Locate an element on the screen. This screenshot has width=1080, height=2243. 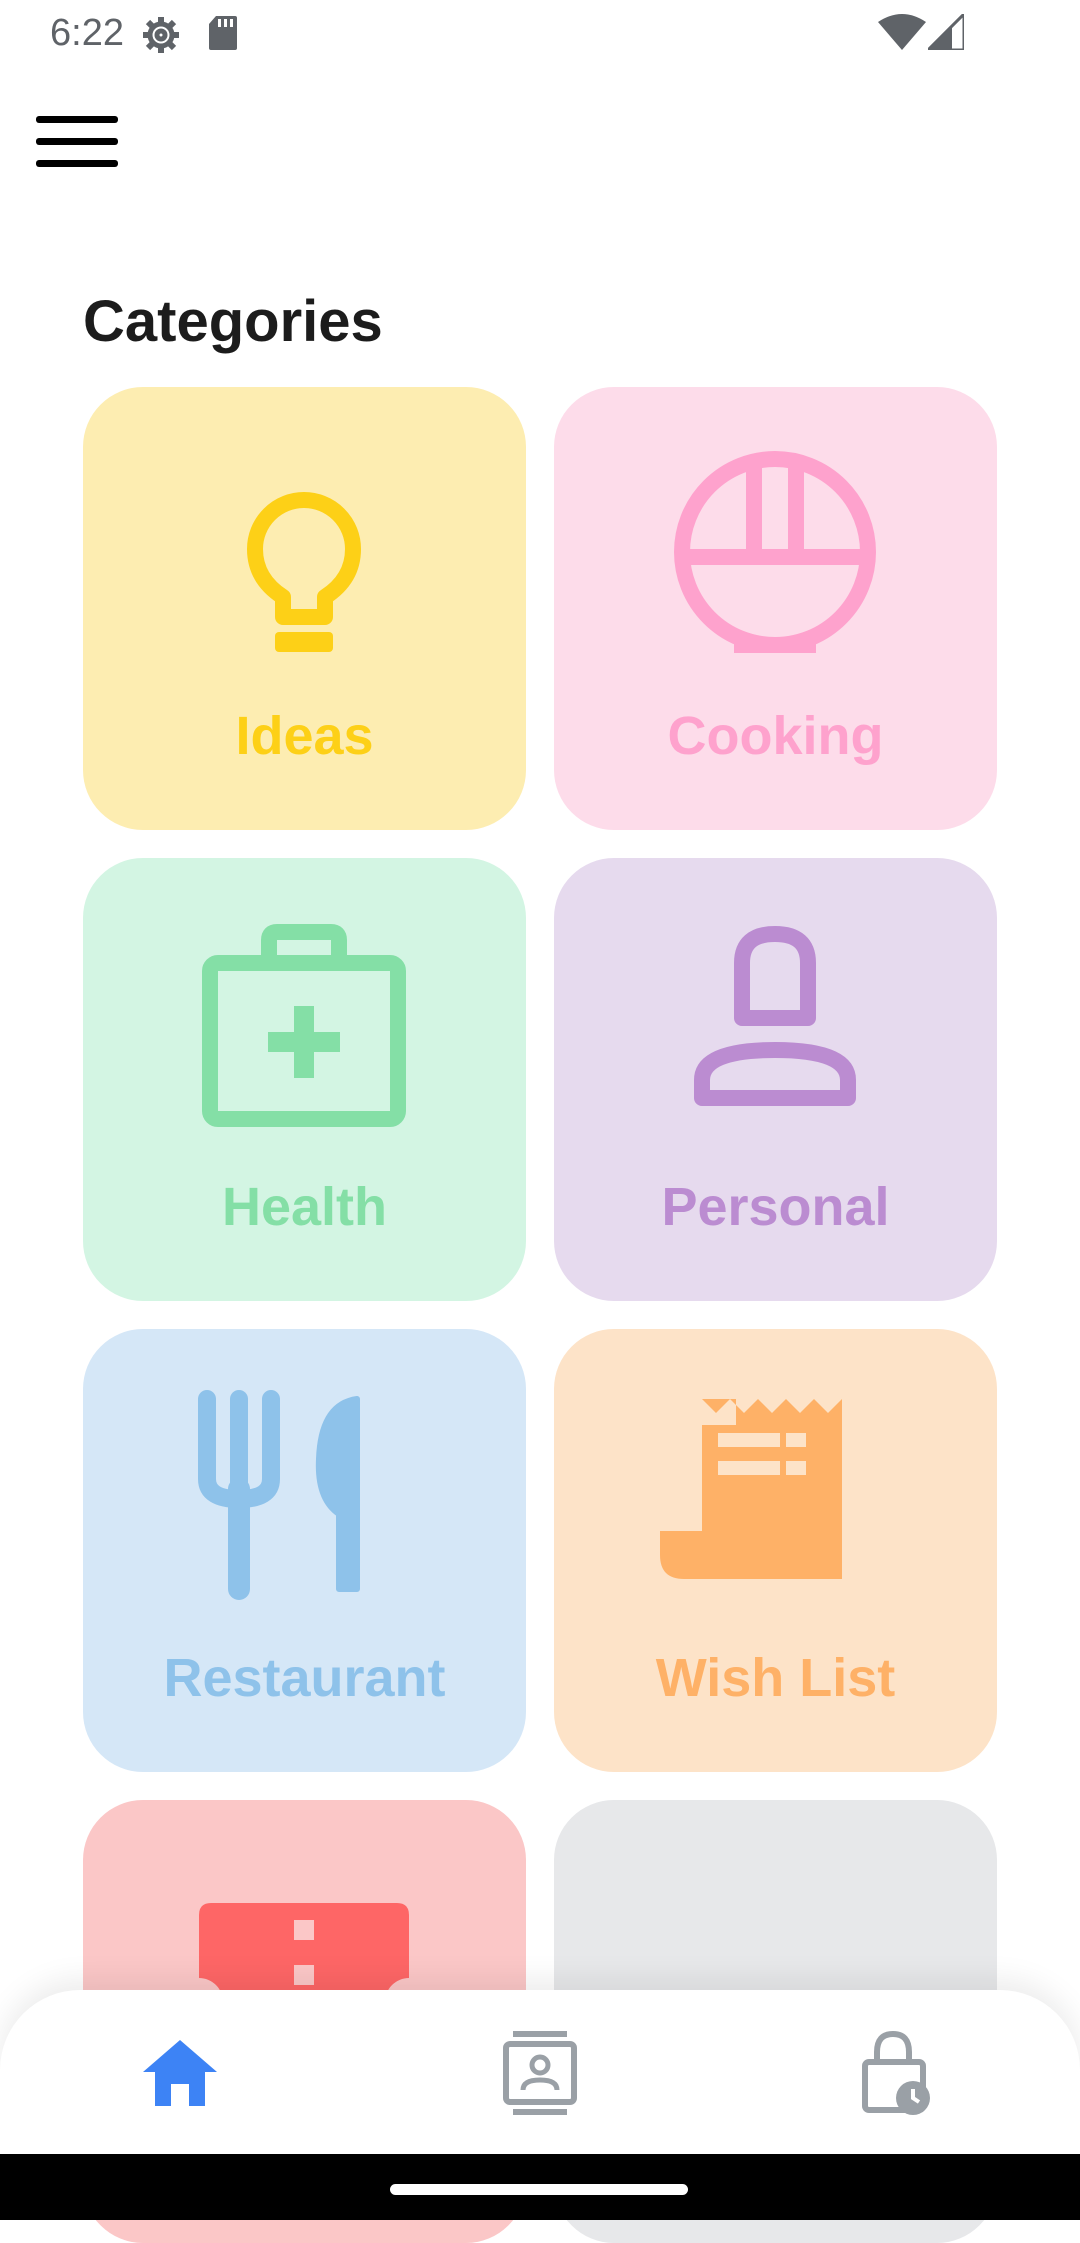
settings-icon is located at coordinates (161, 35).